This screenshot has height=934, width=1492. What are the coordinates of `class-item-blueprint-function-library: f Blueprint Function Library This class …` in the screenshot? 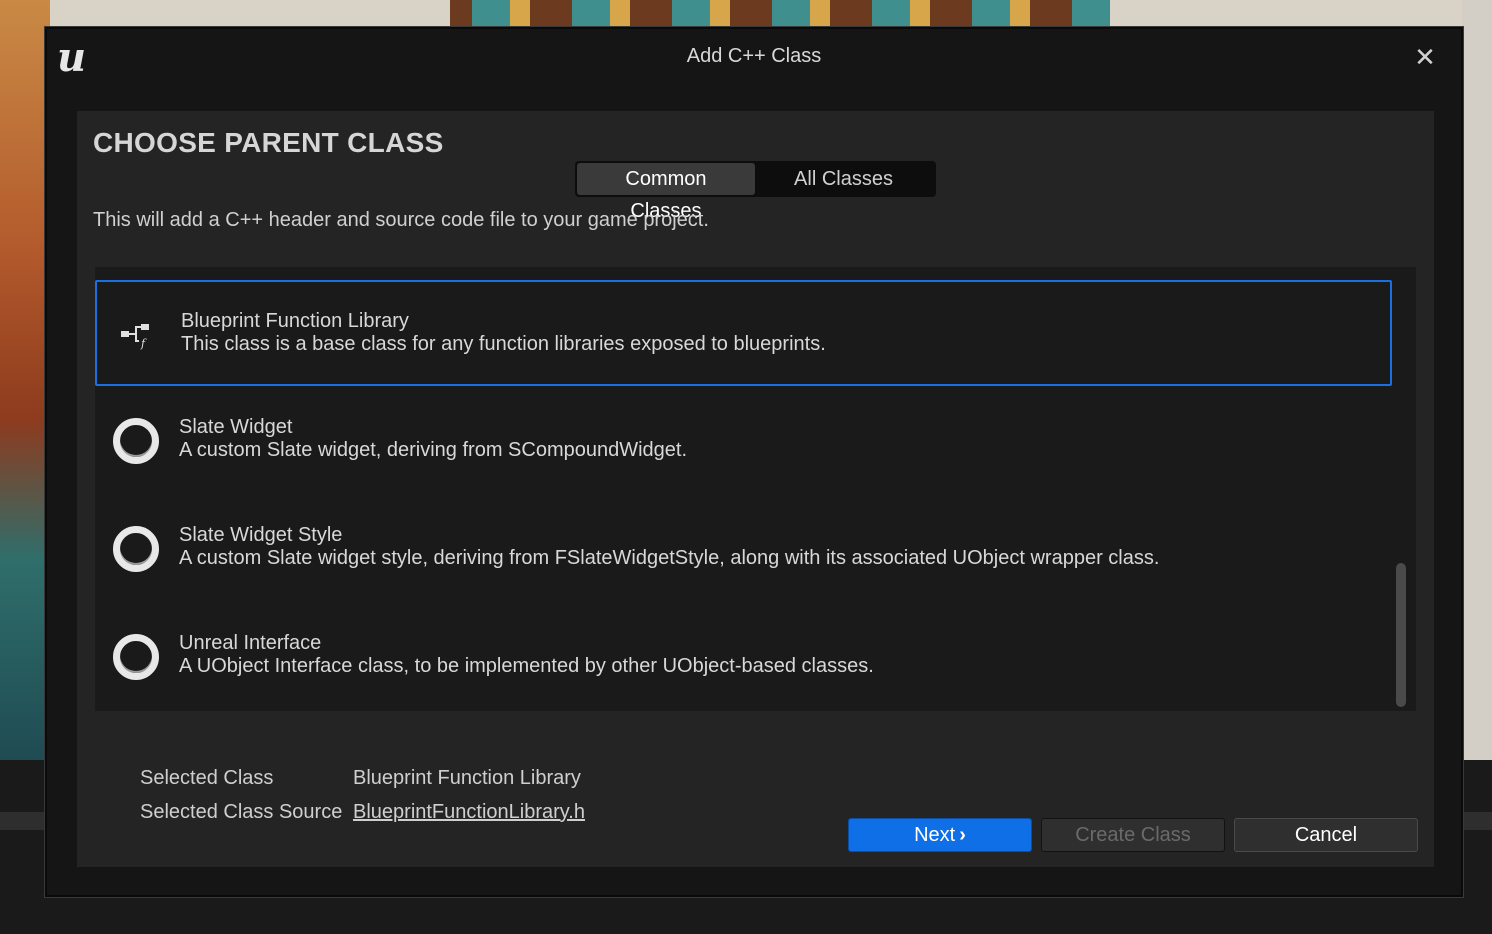 It's located at (743, 333).